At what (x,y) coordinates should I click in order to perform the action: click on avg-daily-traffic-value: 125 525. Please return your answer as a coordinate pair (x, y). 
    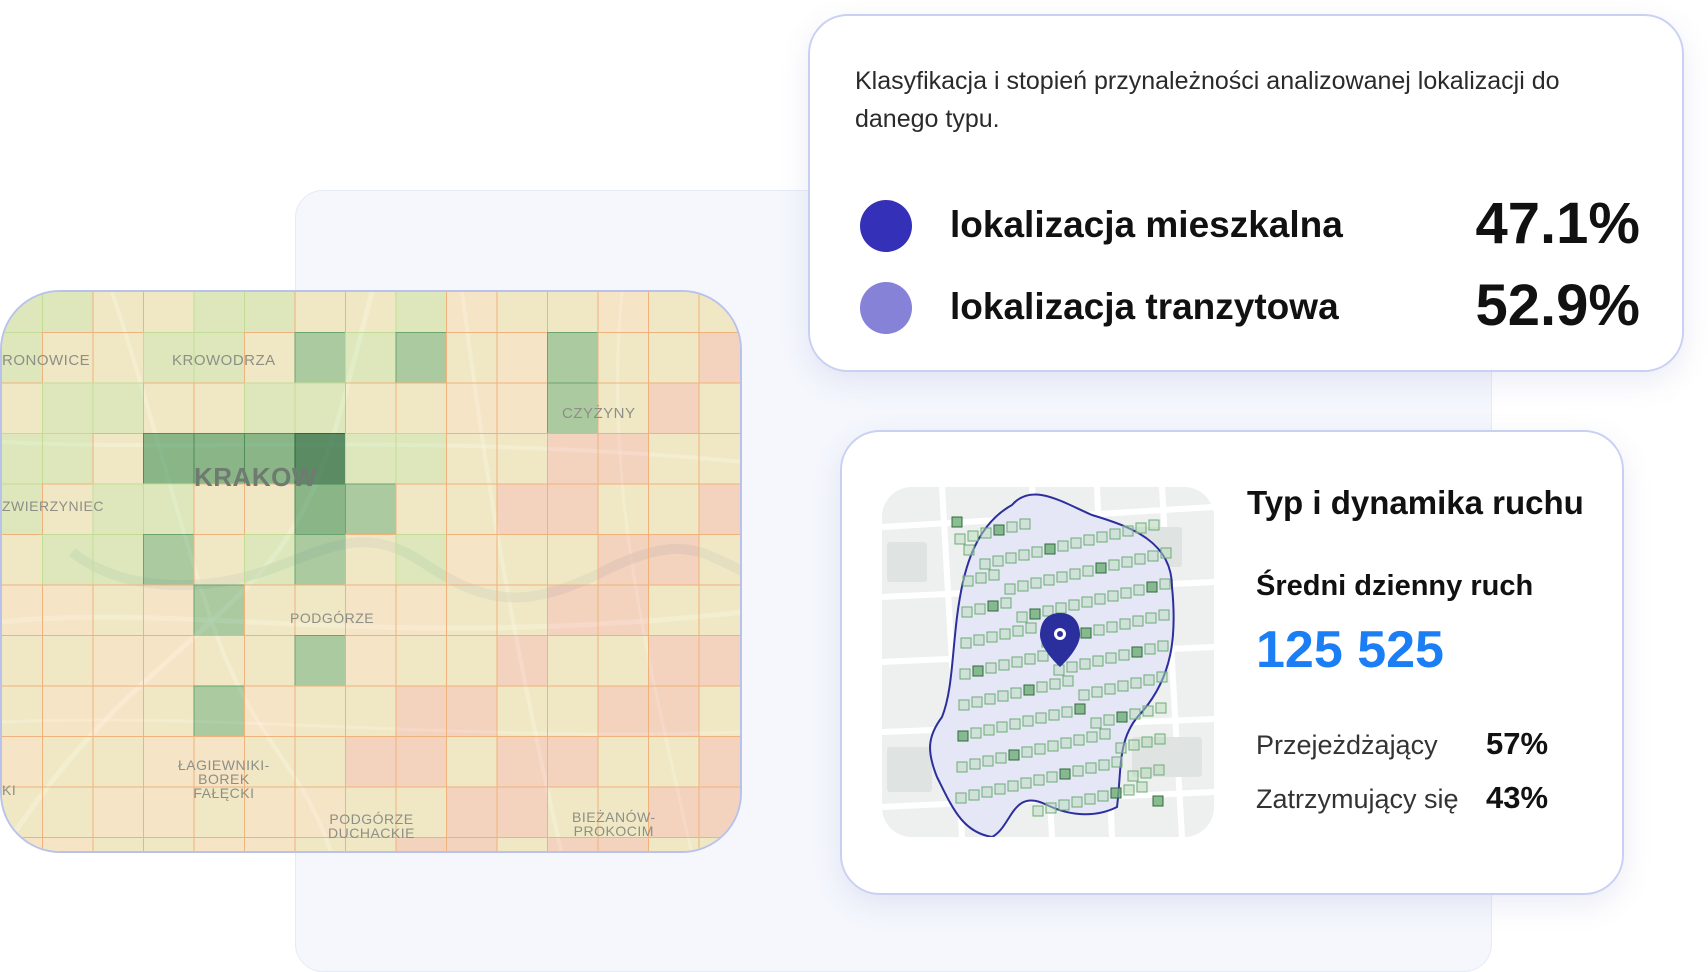
    Looking at the image, I should click on (1350, 650).